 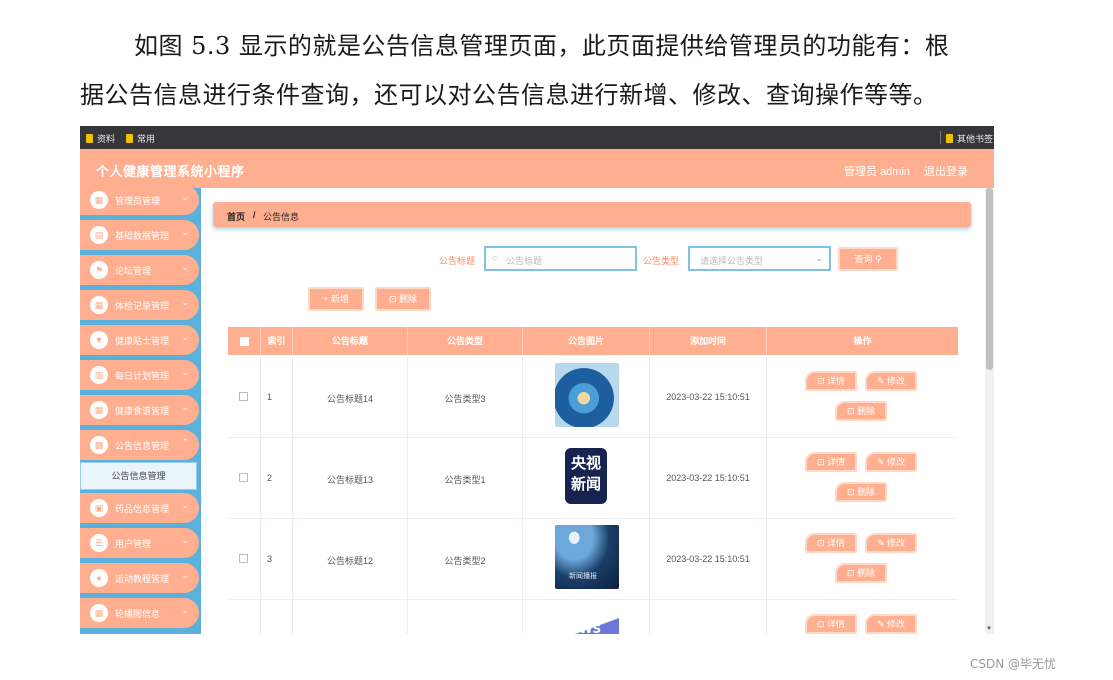 I want to click on breadcrumb-home: 首页, so click(x=236, y=216).